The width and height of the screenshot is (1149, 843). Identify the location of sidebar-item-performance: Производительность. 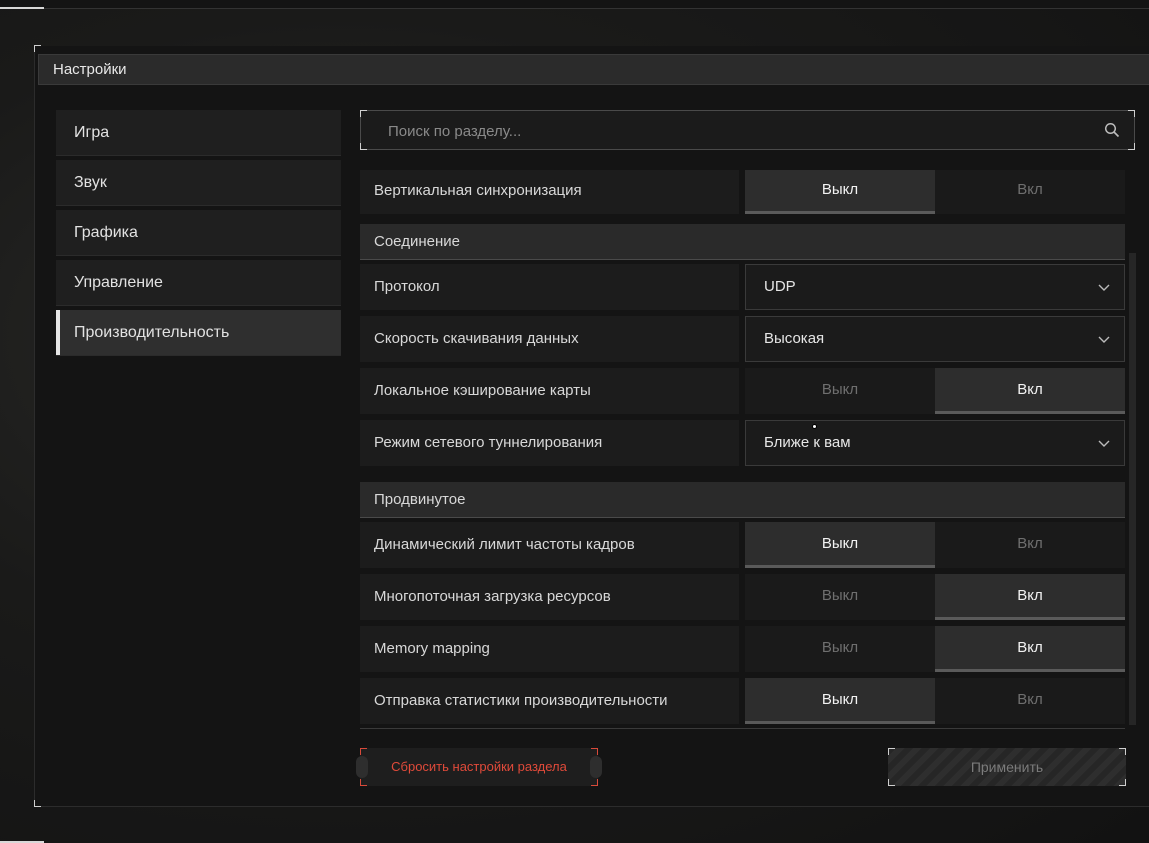
(198, 333).